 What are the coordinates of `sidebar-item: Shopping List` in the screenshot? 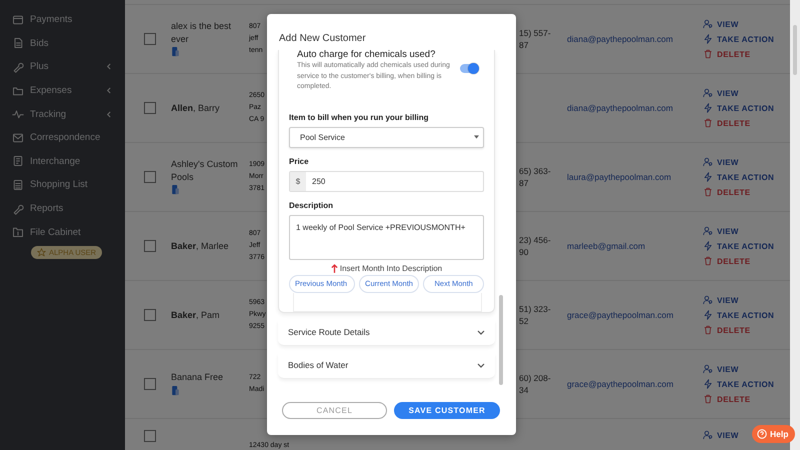 It's located at (62, 185).